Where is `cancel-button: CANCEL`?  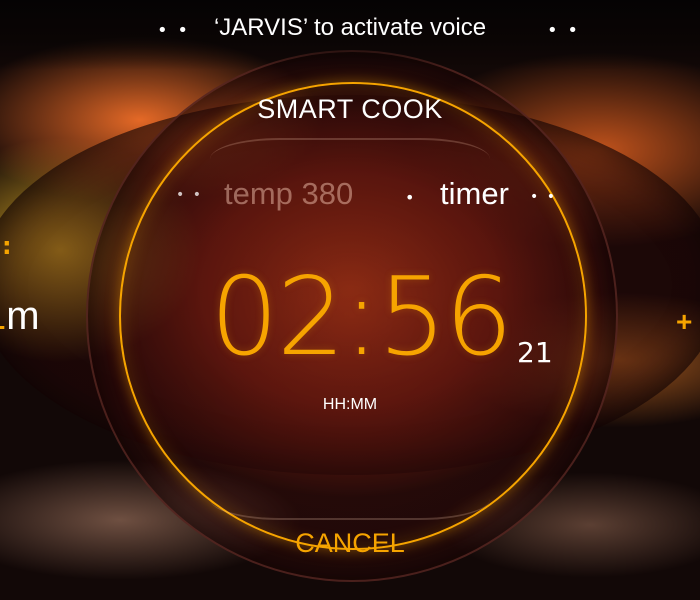 cancel-button: CANCEL is located at coordinates (350, 543).